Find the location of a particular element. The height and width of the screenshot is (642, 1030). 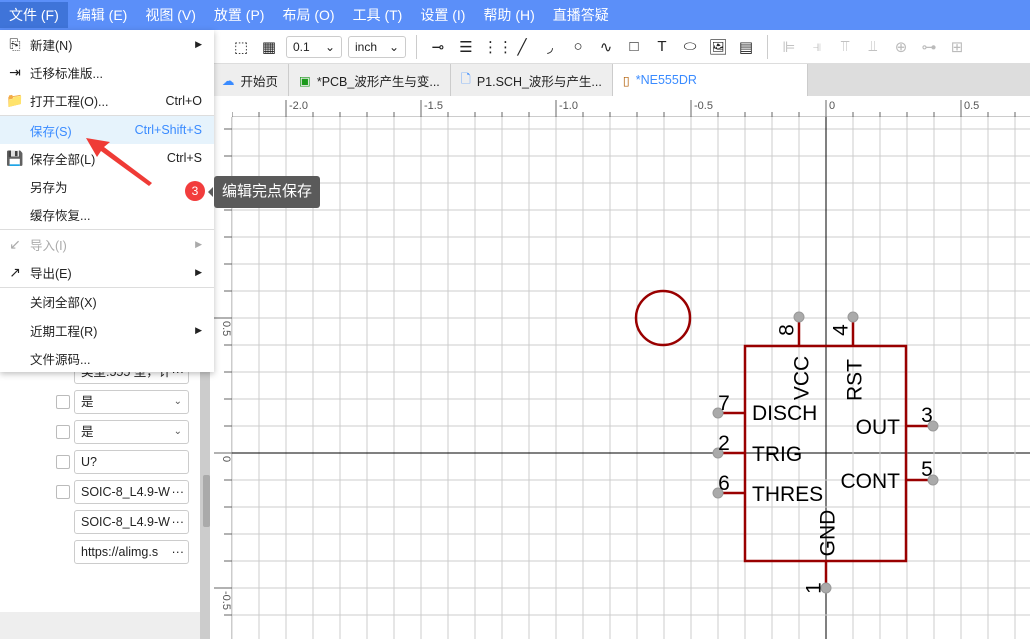

menu-5: 工具 (T) is located at coordinates (378, 15).